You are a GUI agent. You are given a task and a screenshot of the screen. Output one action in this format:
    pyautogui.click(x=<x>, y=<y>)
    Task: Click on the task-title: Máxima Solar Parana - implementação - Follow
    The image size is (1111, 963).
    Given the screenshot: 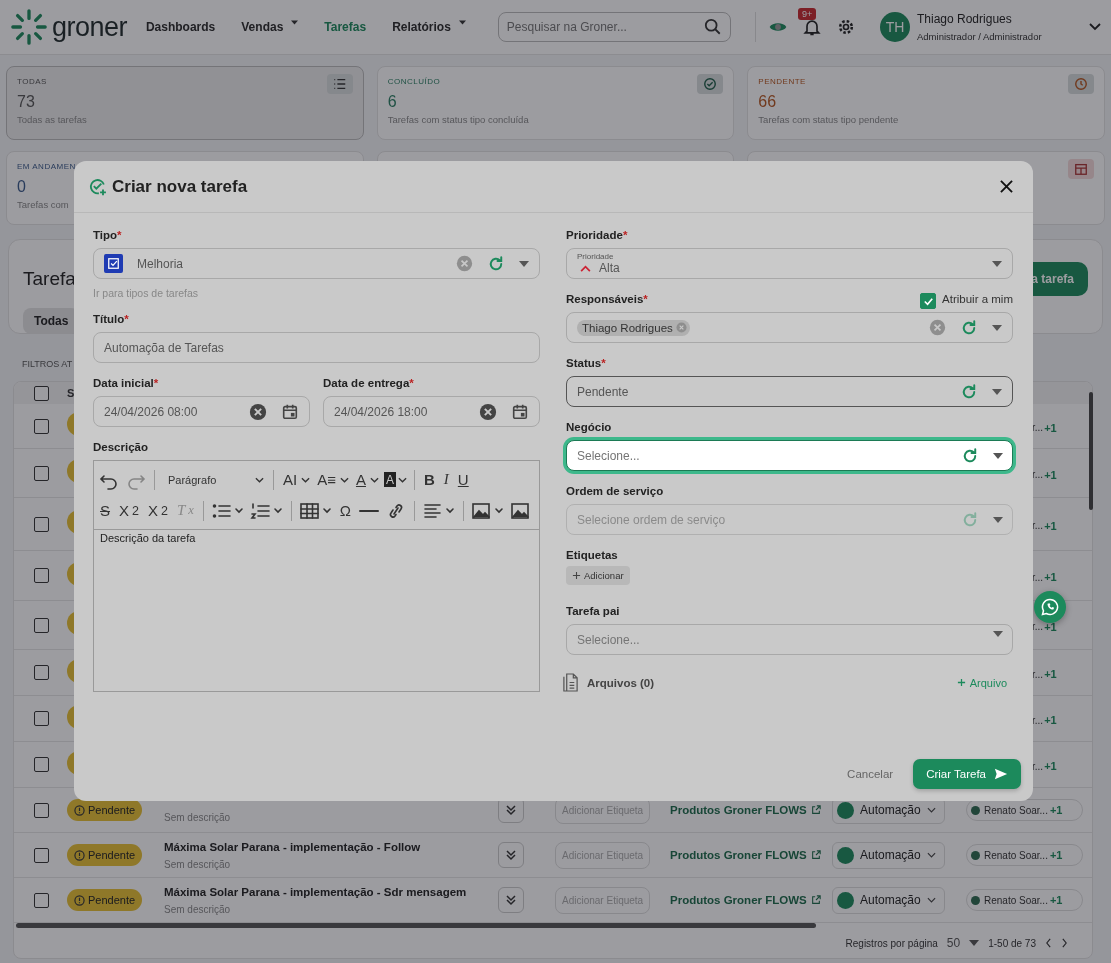 What is the action you would take?
    pyautogui.click(x=322, y=846)
    